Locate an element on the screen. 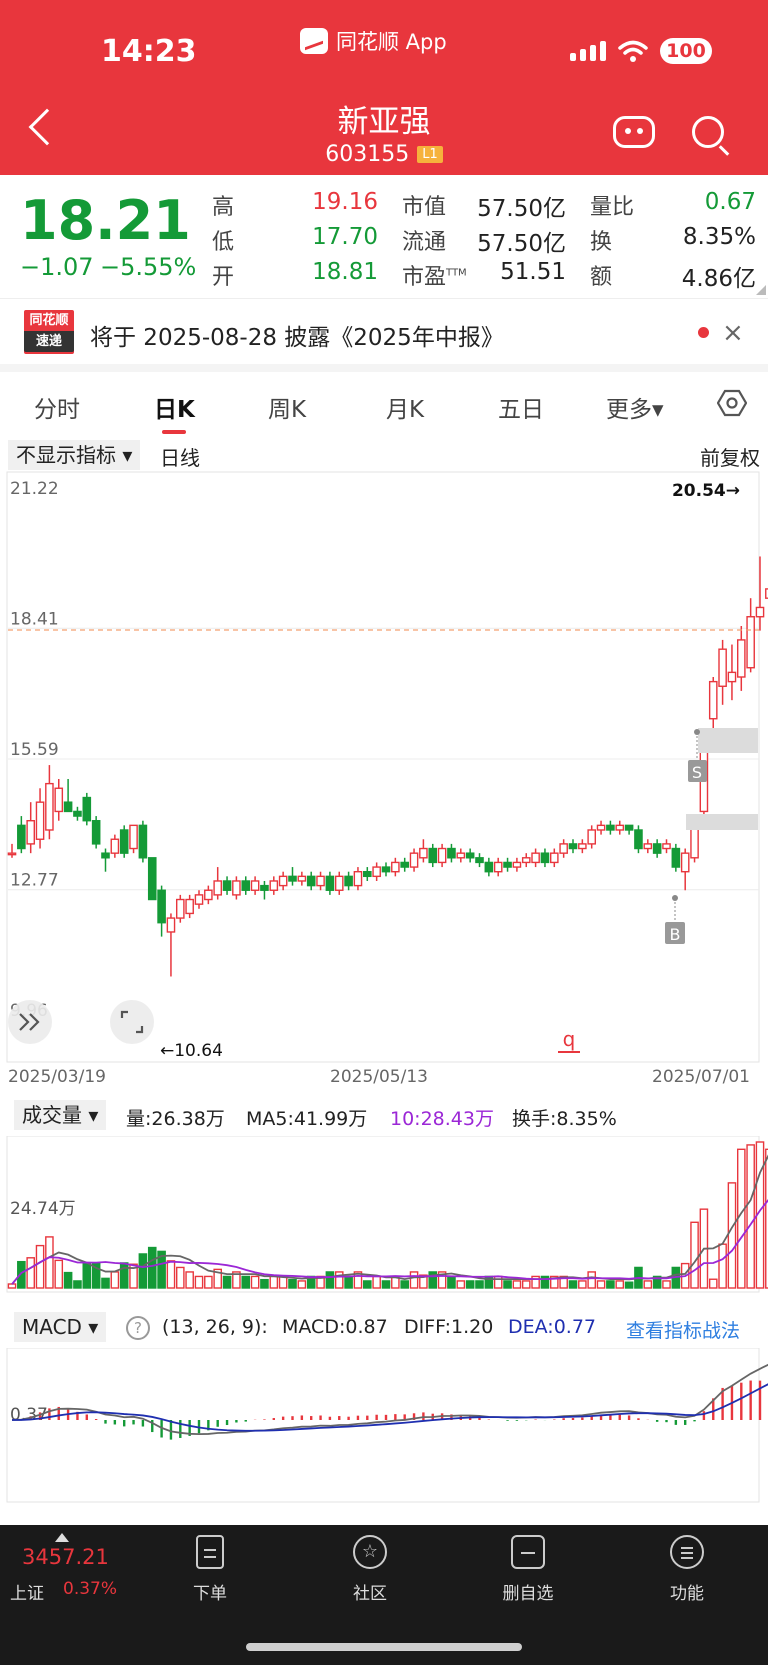 The image size is (768, 1665). date-label: 2025/05/13 is located at coordinates (379, 1077).